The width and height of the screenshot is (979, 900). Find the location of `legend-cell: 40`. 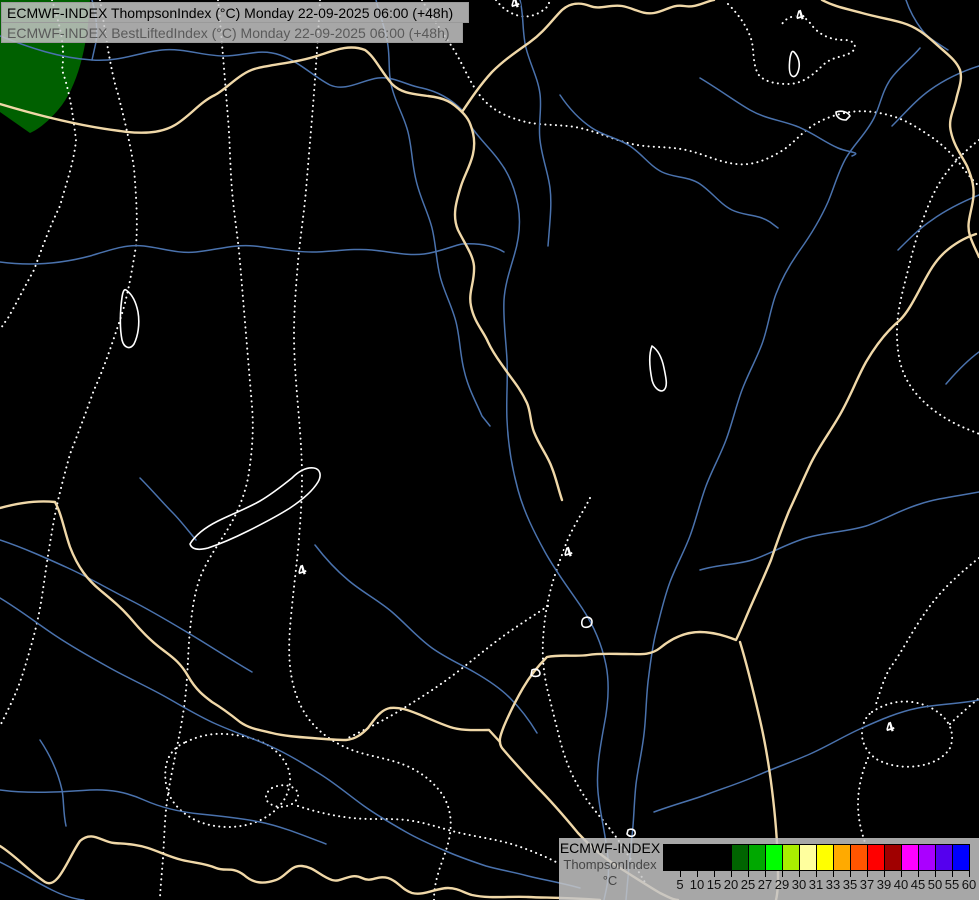

legend-cell: 40 is located at coordinates (896, 868).